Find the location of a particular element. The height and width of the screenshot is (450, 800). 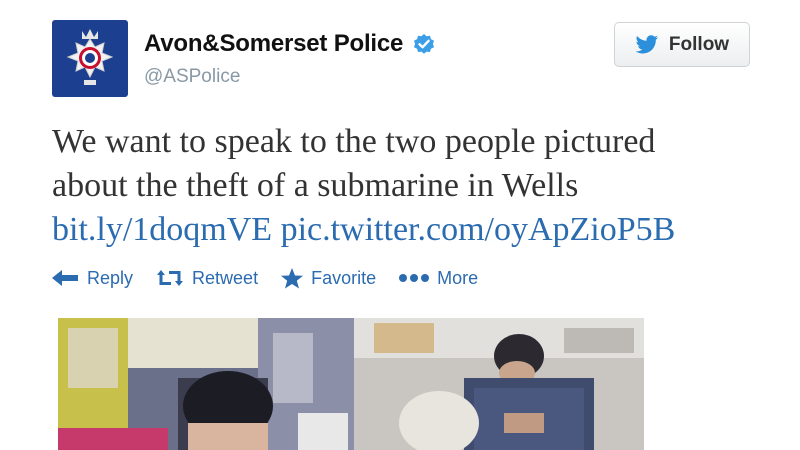

police-badge-icon is located at coordinates (90, 56).